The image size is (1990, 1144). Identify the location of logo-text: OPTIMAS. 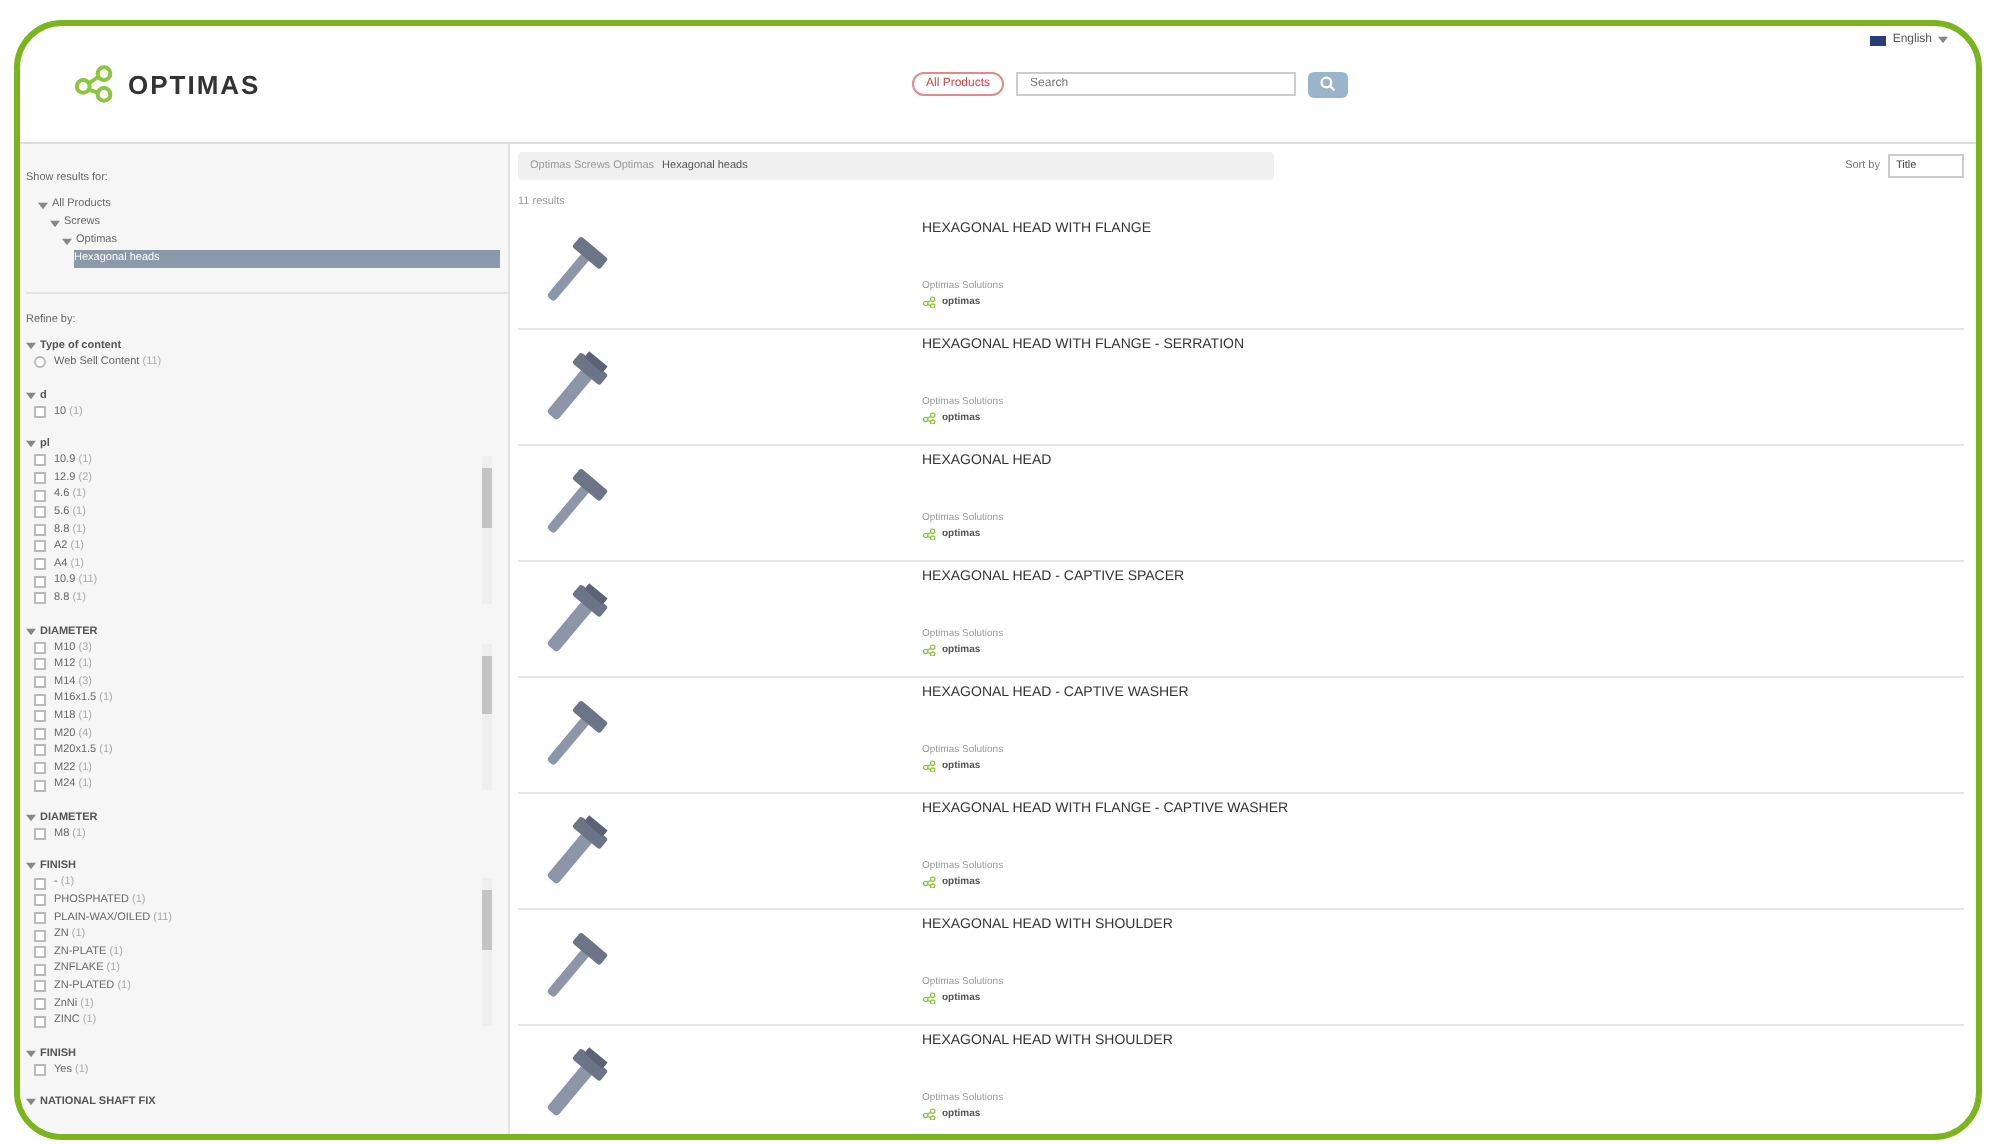
(194, 84).